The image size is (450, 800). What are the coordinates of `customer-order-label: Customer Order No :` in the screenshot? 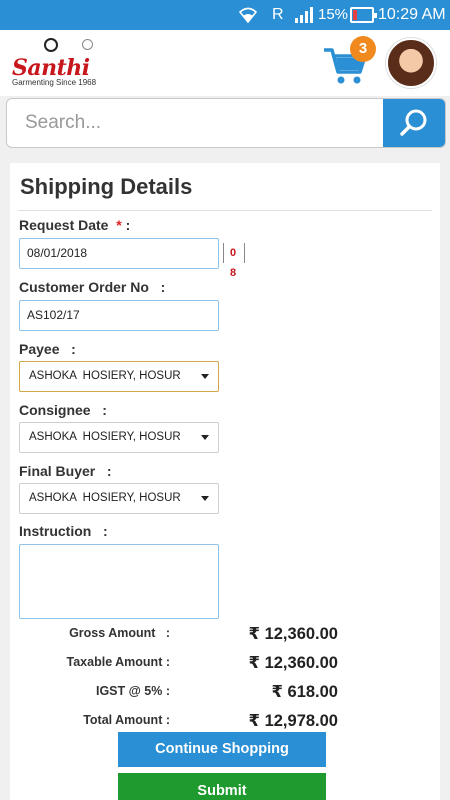 It's located at (92, 287).